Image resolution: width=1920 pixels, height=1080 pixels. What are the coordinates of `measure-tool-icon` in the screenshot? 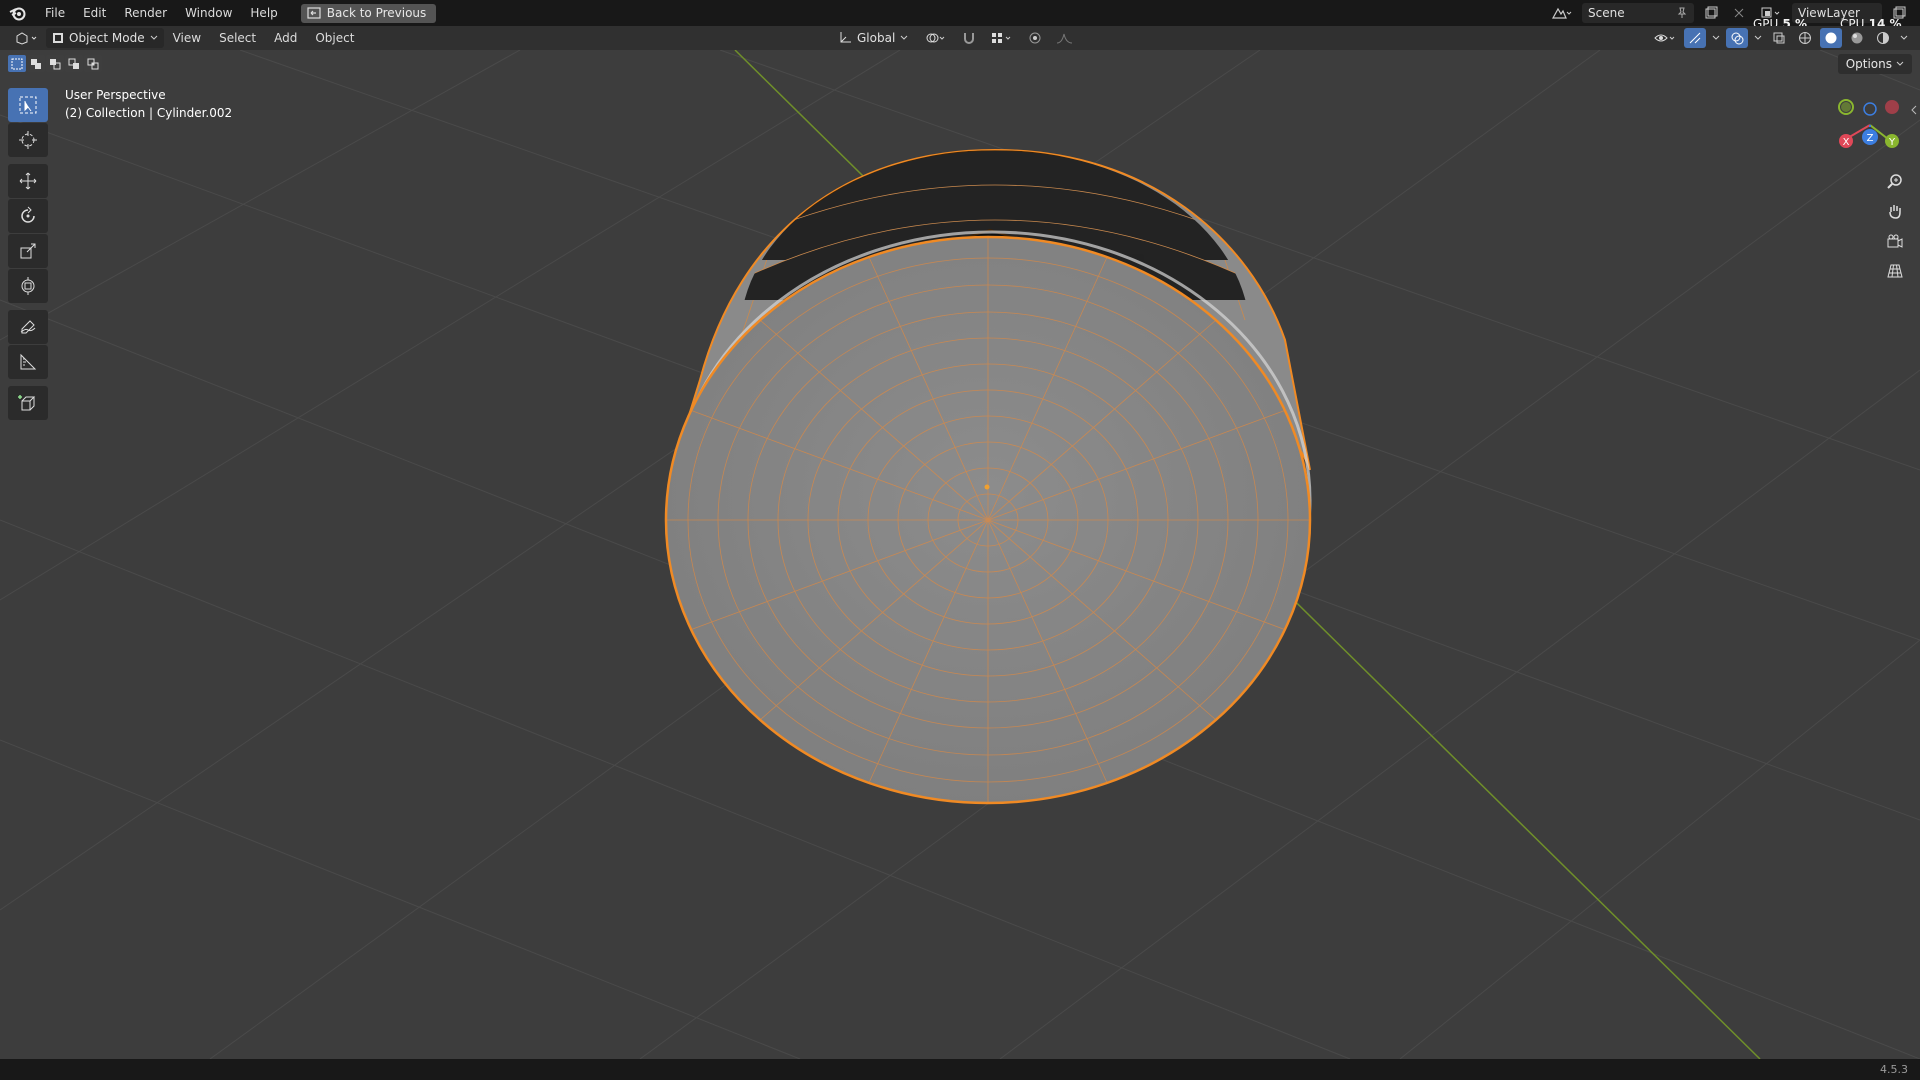 It's located at (28, 362).